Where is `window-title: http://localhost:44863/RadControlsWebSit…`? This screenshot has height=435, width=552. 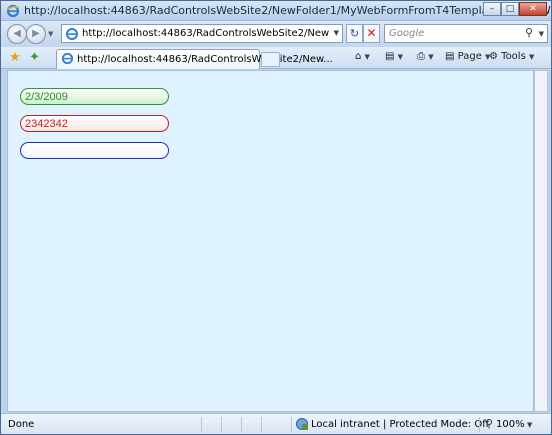 window-title: http://localhost:44863/RadControlsWebSit… is located at coordinates (287, 10).